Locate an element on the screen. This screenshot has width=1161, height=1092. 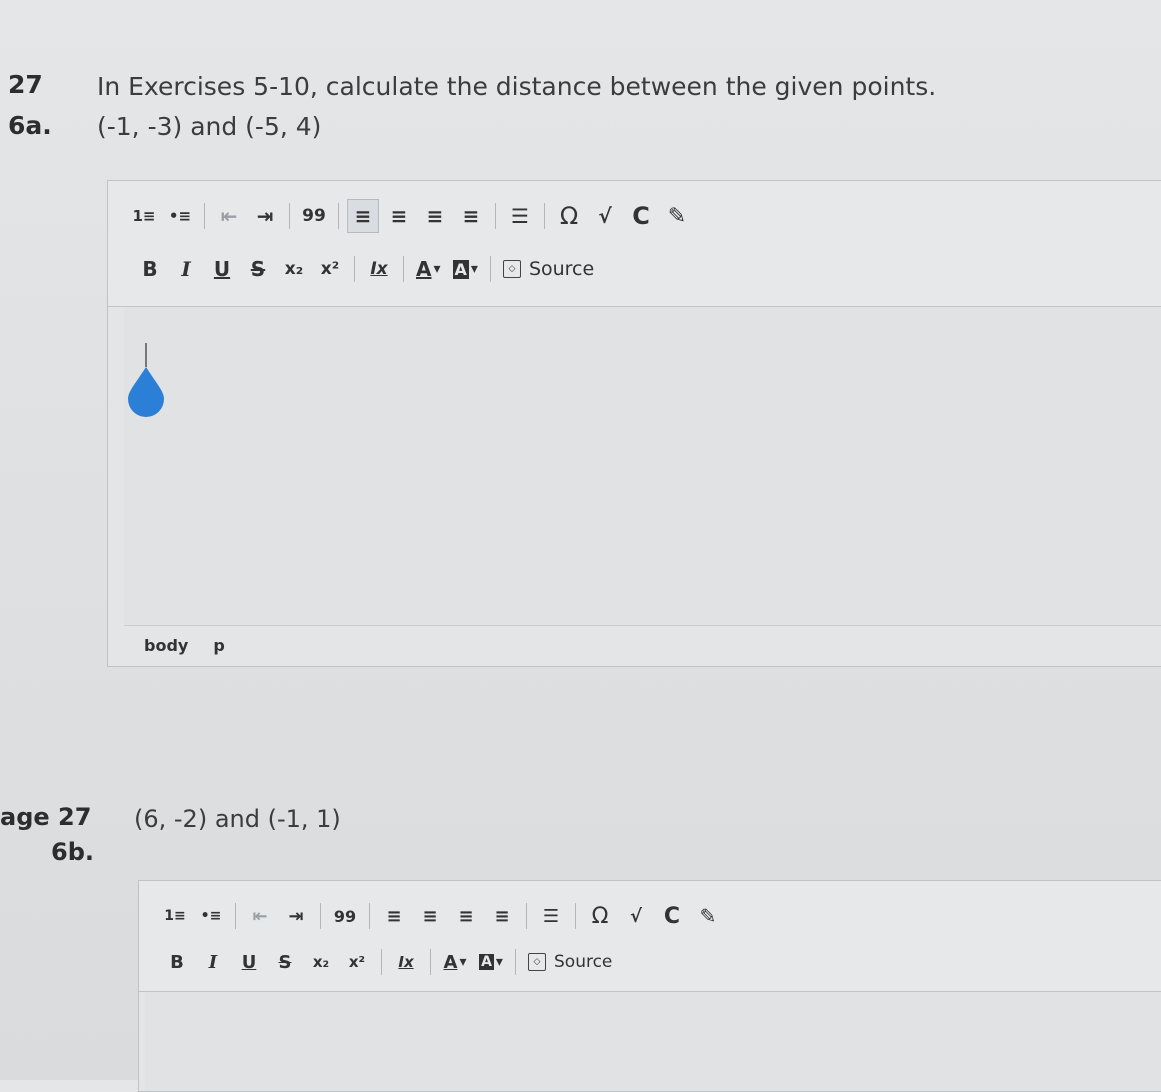
question-points: (-1, -3) and (-5, 4) is located at coordinates (209, 126).